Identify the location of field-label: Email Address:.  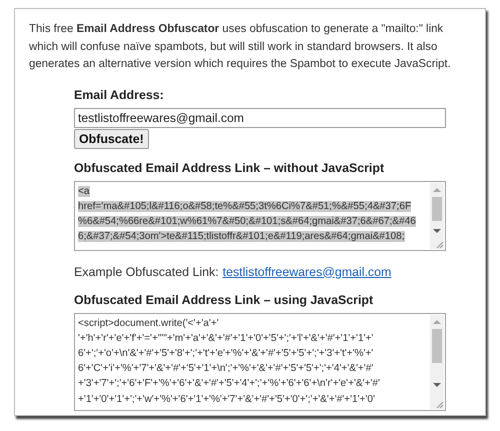
(119, 95).